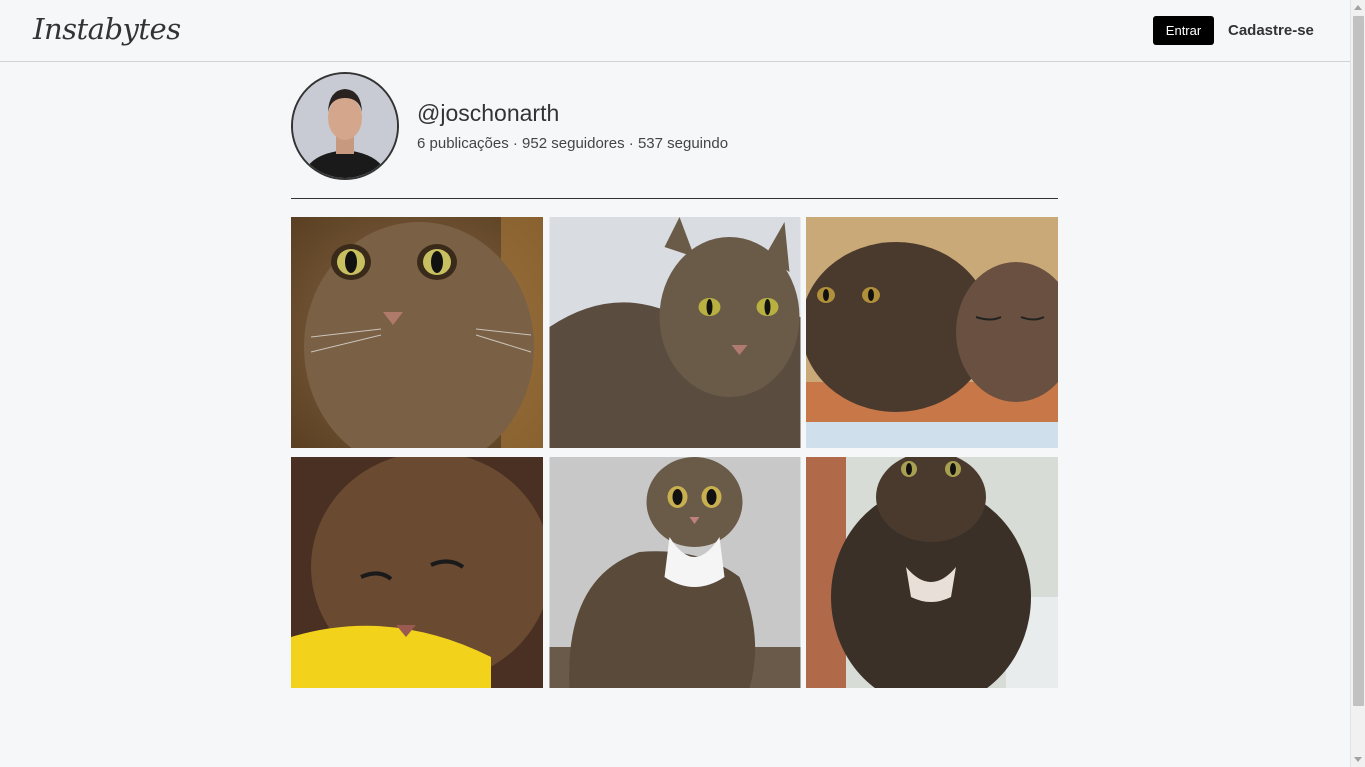 This screenshot has width=1365, height=767. What do you see at coordinates (1358, 759) in the screenshot?
I see `scroll-down-arrow-icon` at bounding box center [1358, 759].